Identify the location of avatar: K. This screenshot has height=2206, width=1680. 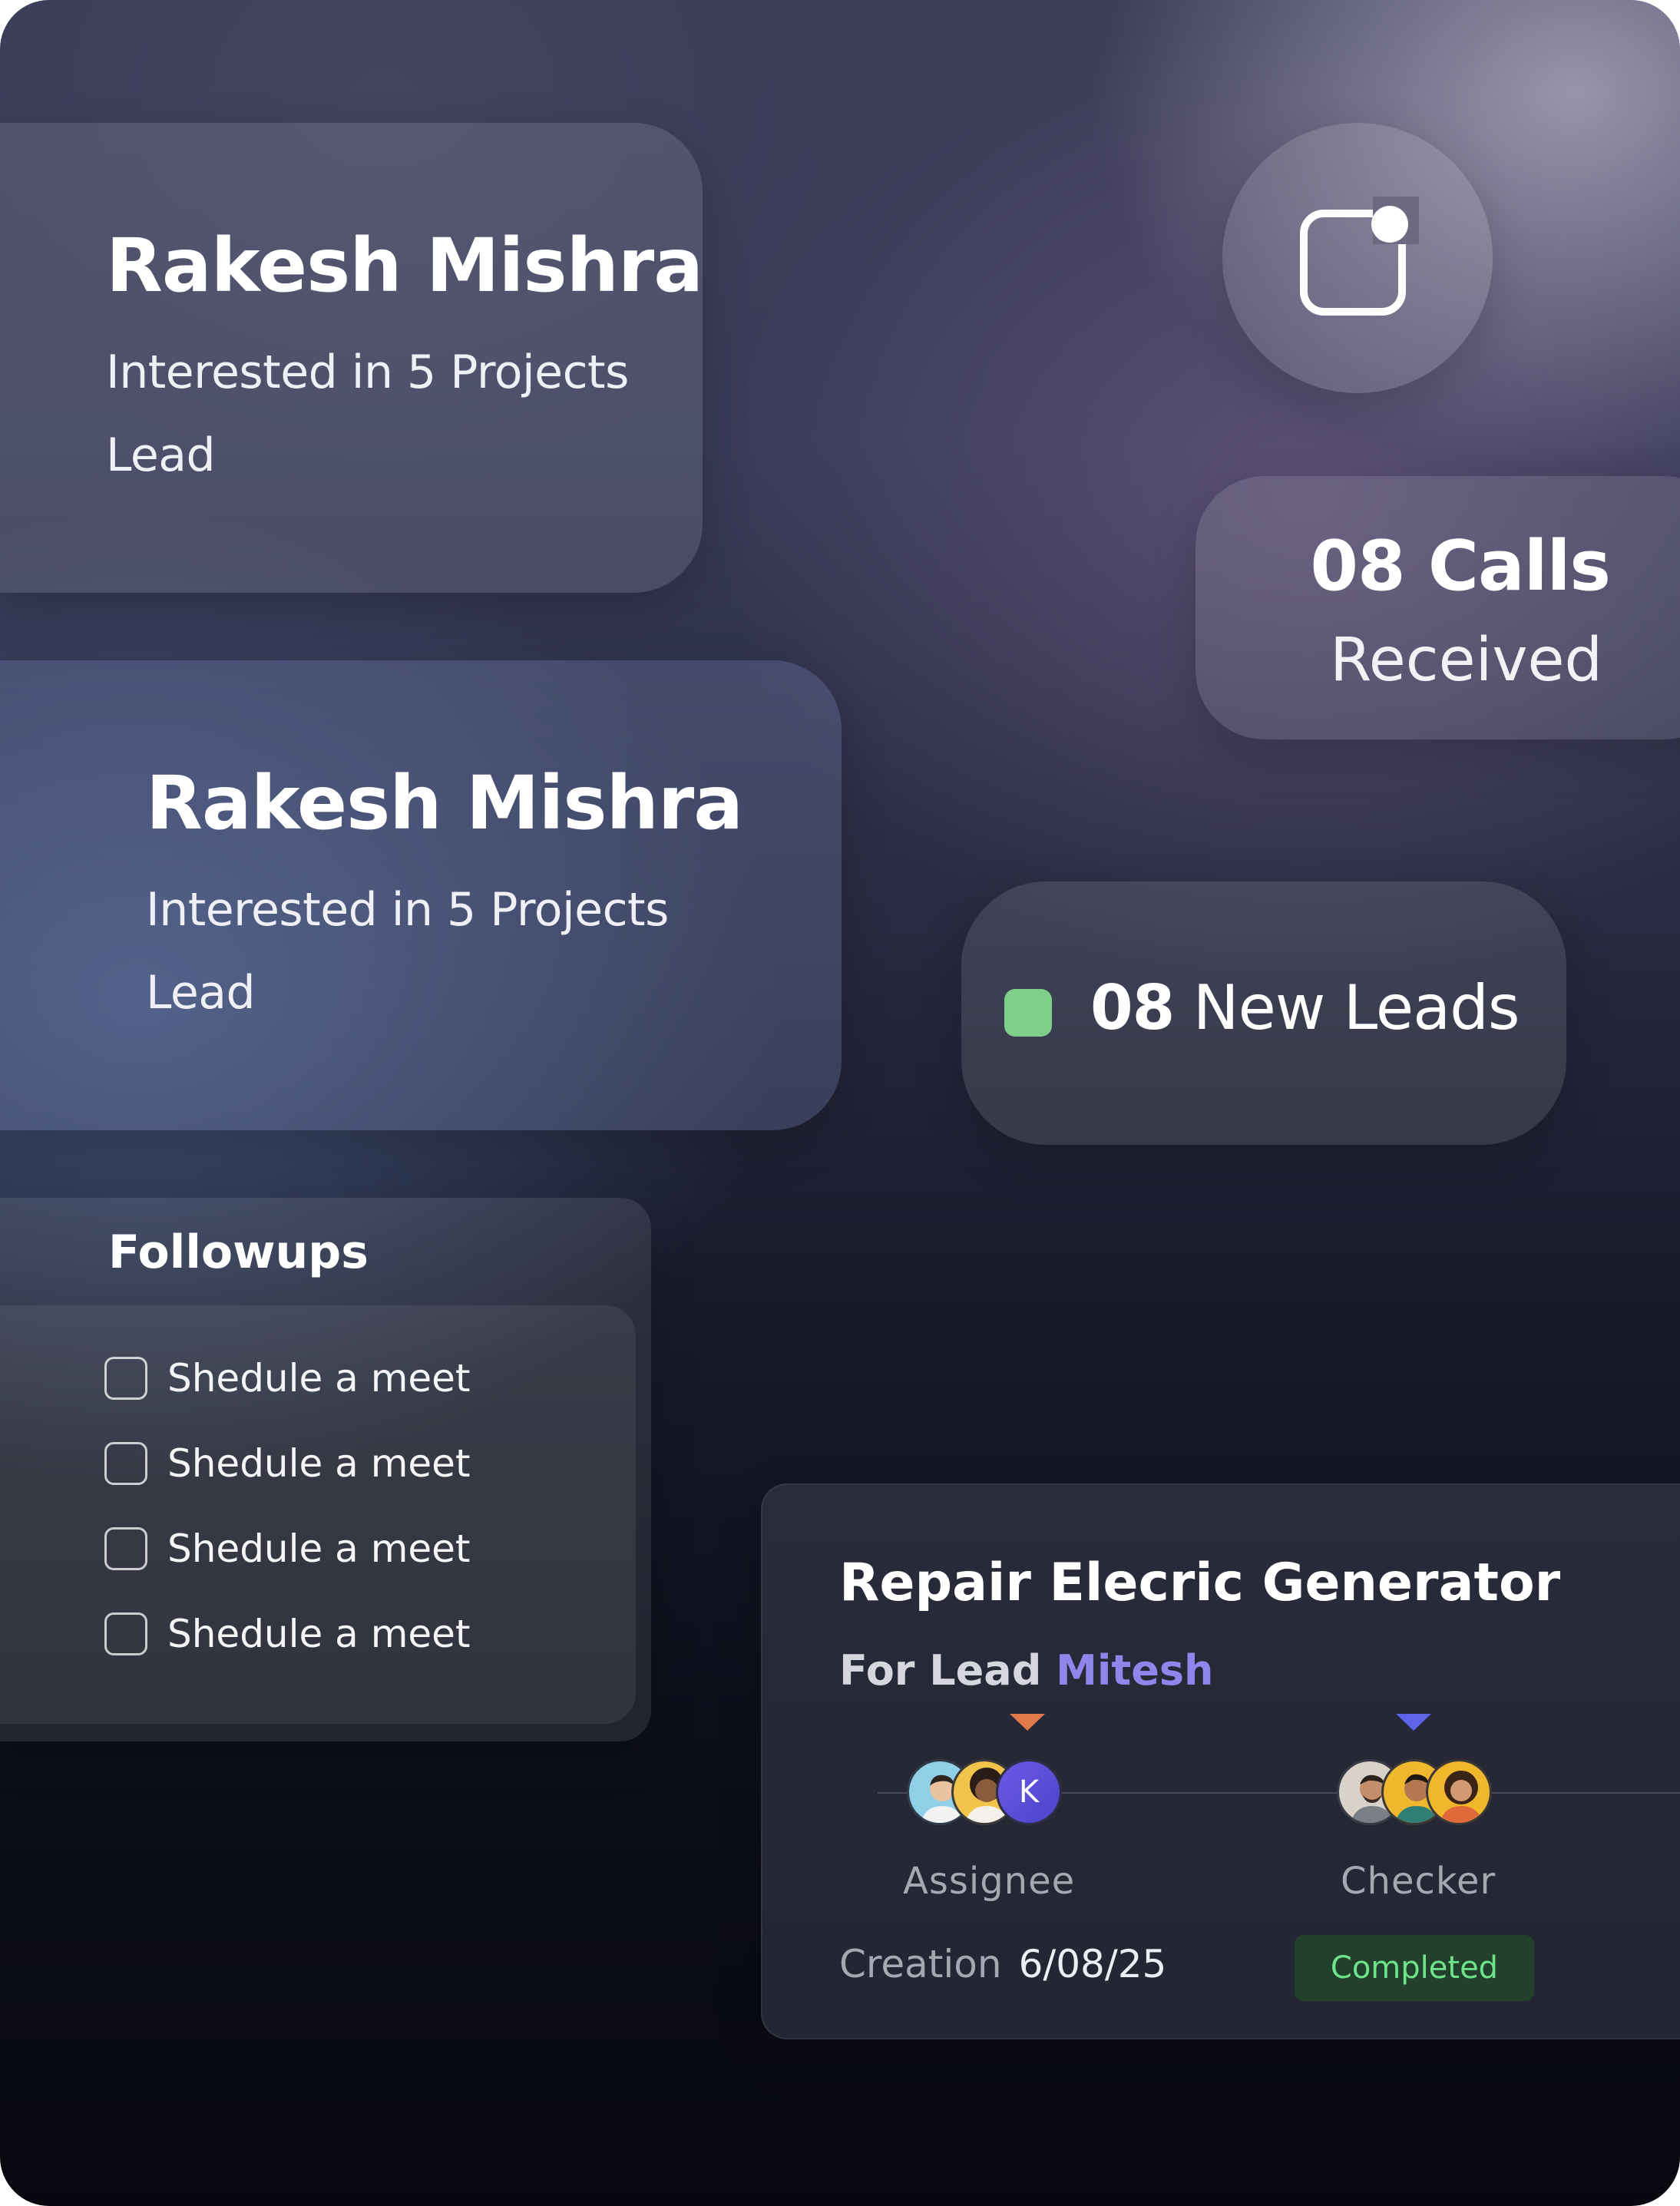
(1029, 1792).